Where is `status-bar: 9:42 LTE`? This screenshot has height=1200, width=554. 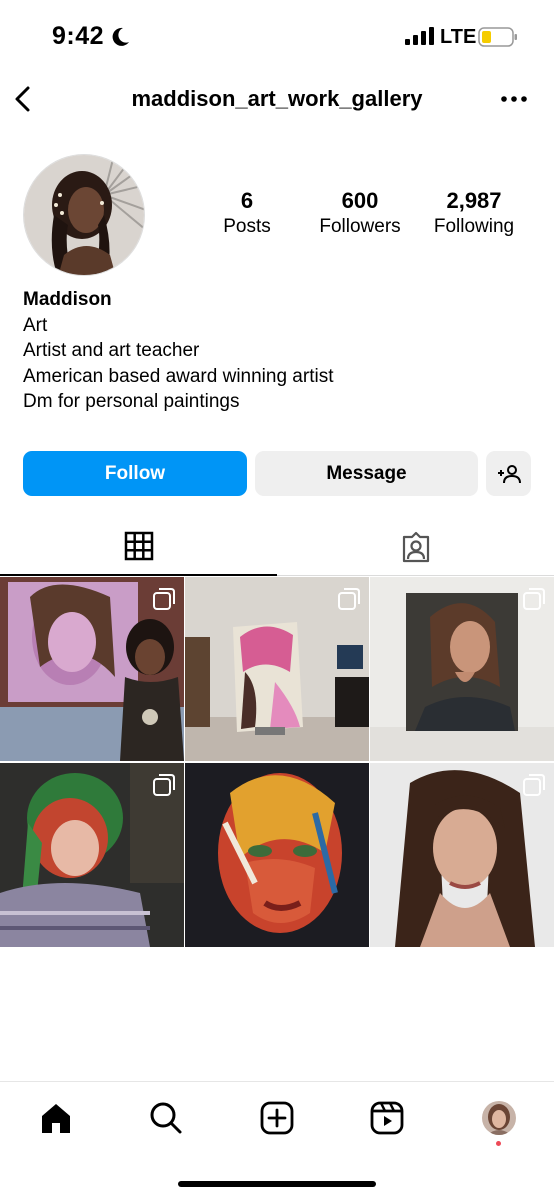
status-bar: 9:42 LTE is located at coordinates (277, 36).